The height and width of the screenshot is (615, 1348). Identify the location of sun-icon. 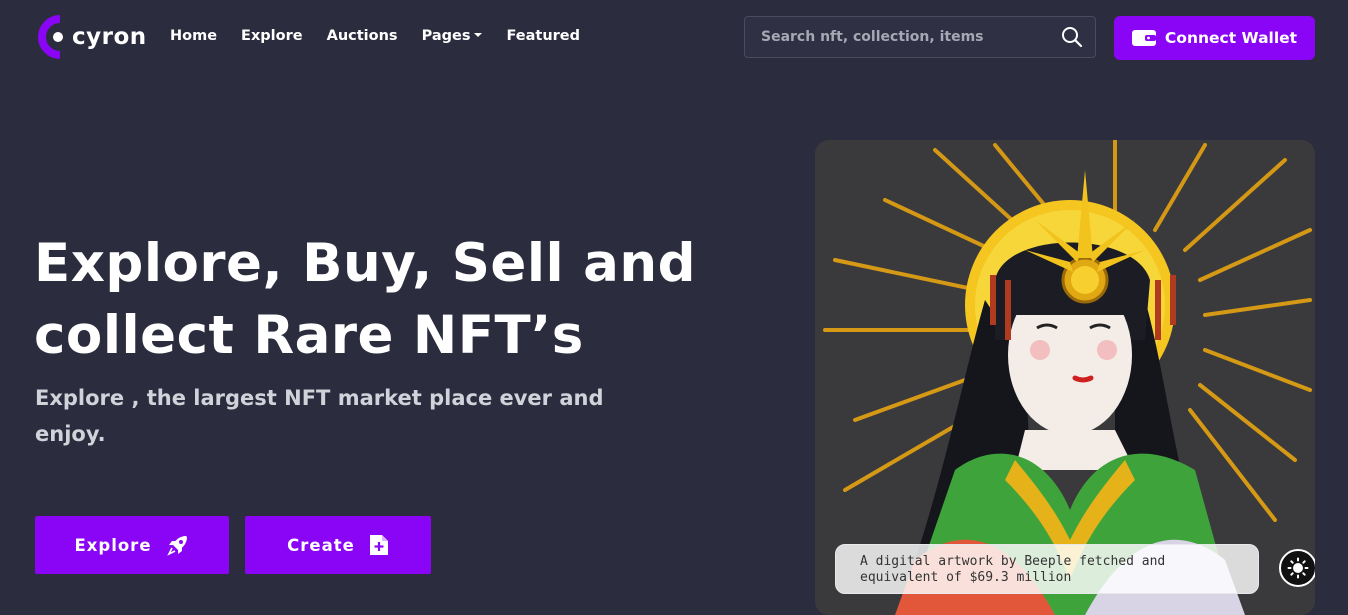
(1298, 568).